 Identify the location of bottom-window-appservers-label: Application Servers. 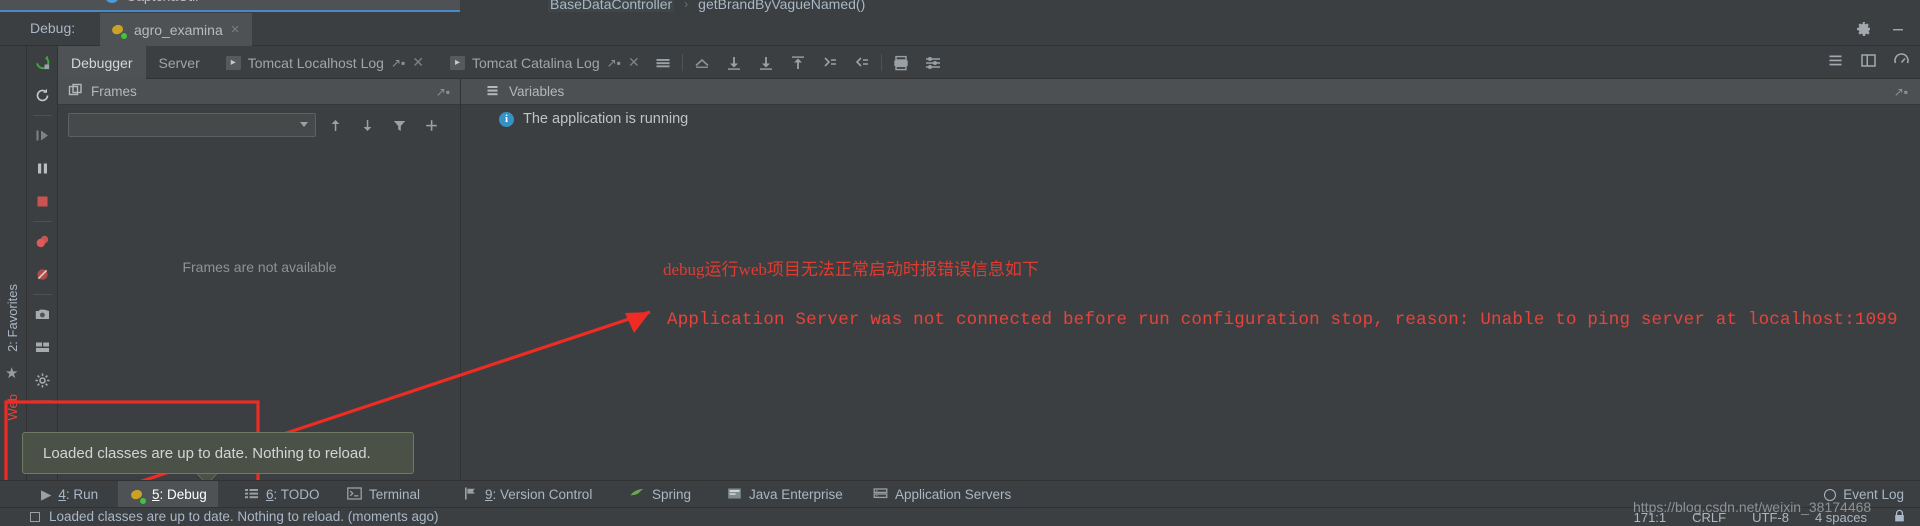
(953, 494).